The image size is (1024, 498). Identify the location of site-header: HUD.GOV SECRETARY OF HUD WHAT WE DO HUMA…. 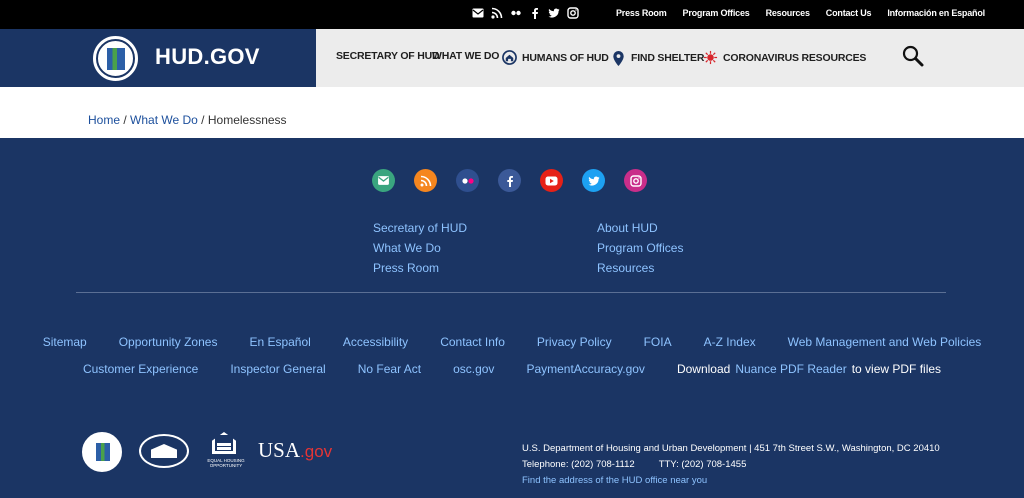
(512, 58).